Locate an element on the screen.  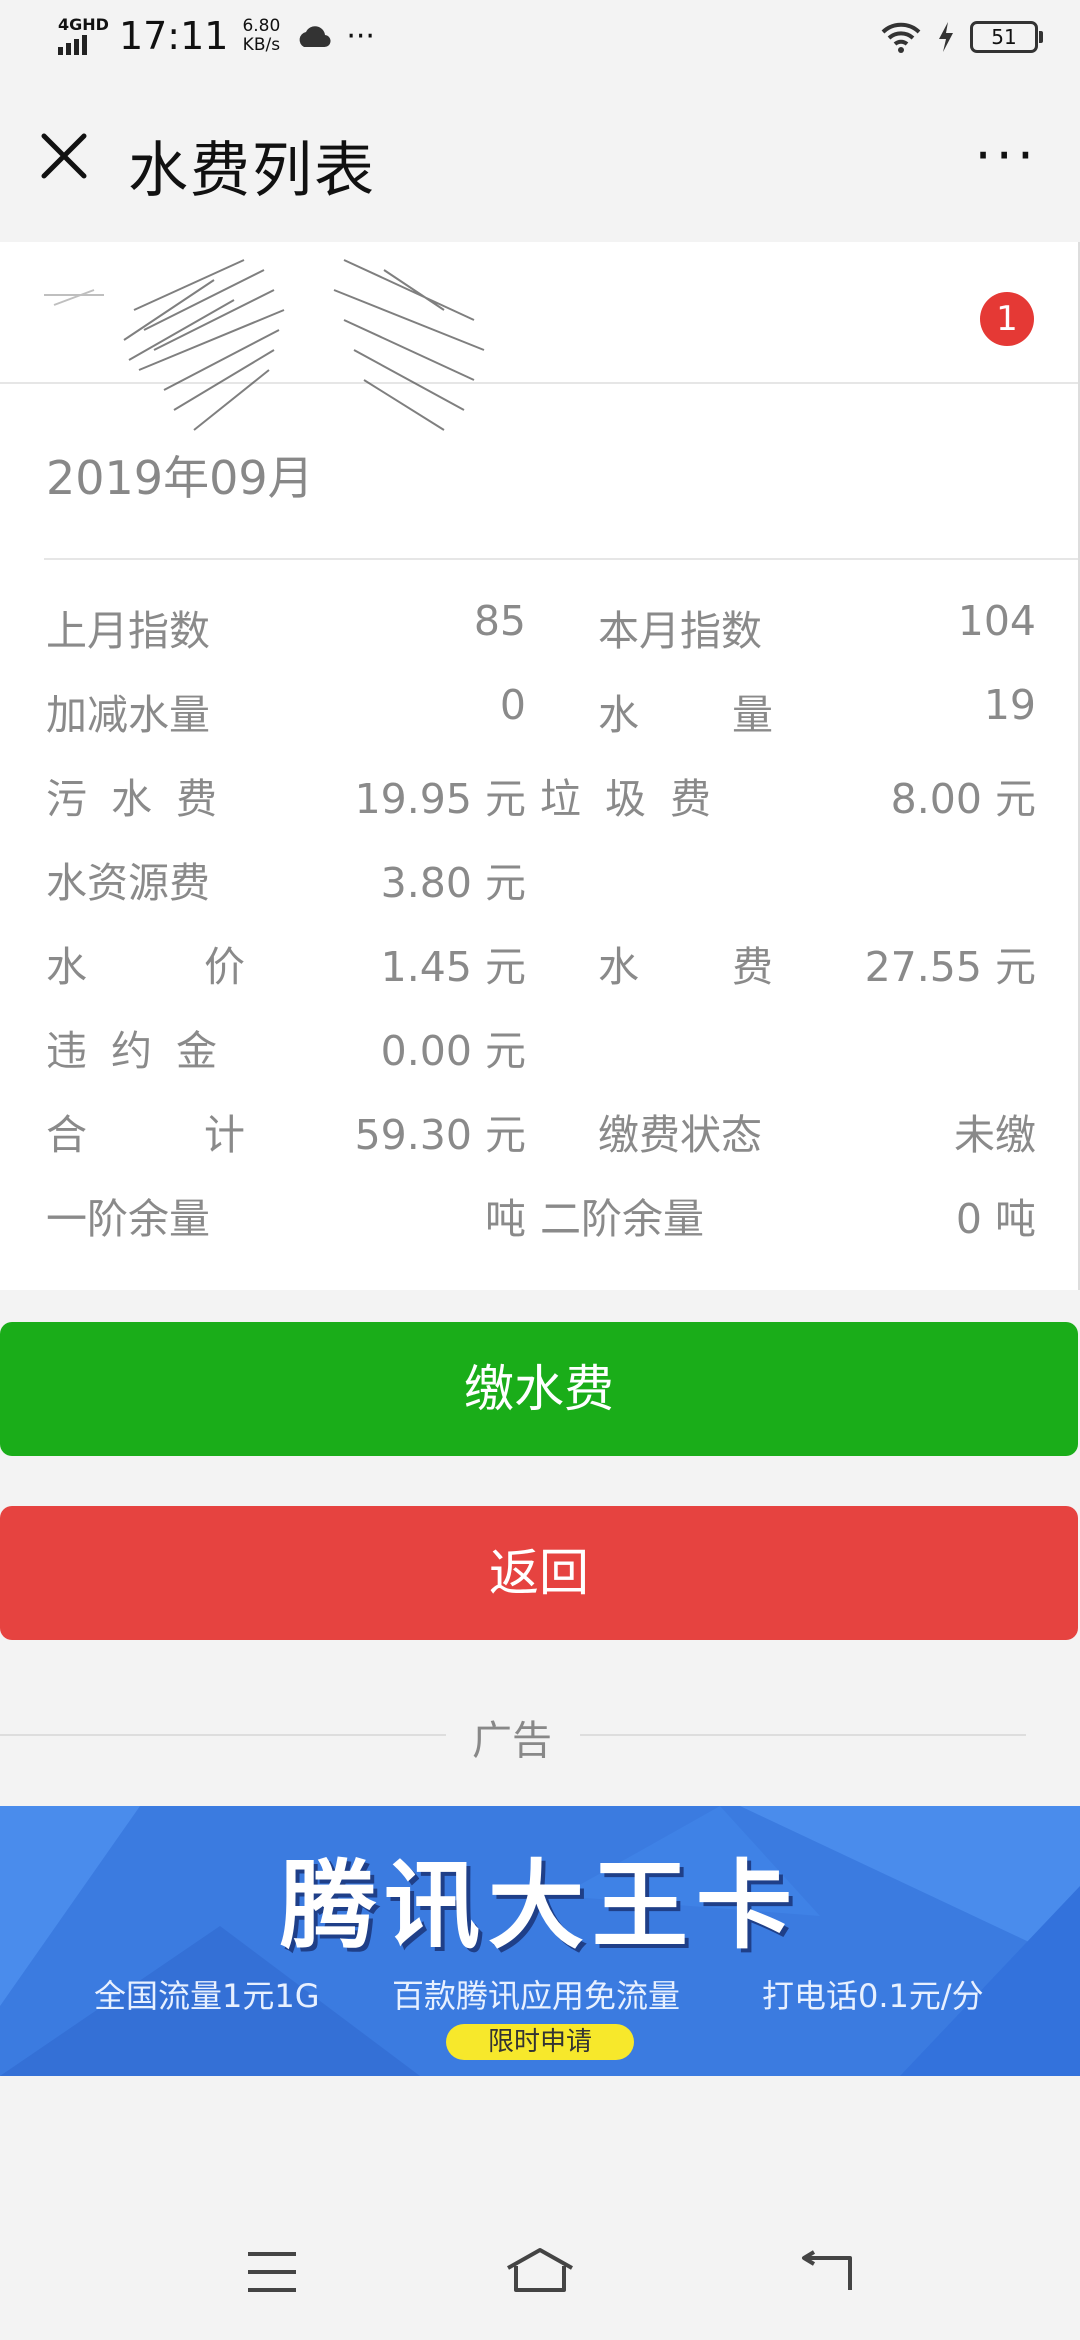
garbage-fee-label: 垃圾费 is located at coordinates (637, 799).